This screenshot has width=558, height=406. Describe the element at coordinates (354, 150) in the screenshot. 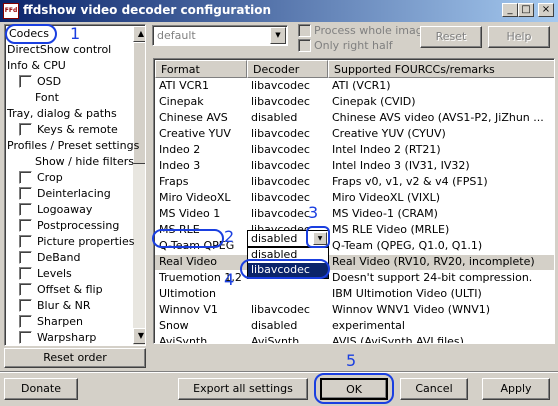

I see `table-row: Indeo 2 libavcodec Intel Indeo 2 (RT21)` at that location.